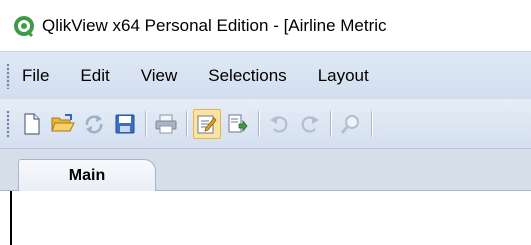  What do you see at coordinates (11, 218) in the screenshot?
I see `sheet-left-border` at bounding box center [11, 218].